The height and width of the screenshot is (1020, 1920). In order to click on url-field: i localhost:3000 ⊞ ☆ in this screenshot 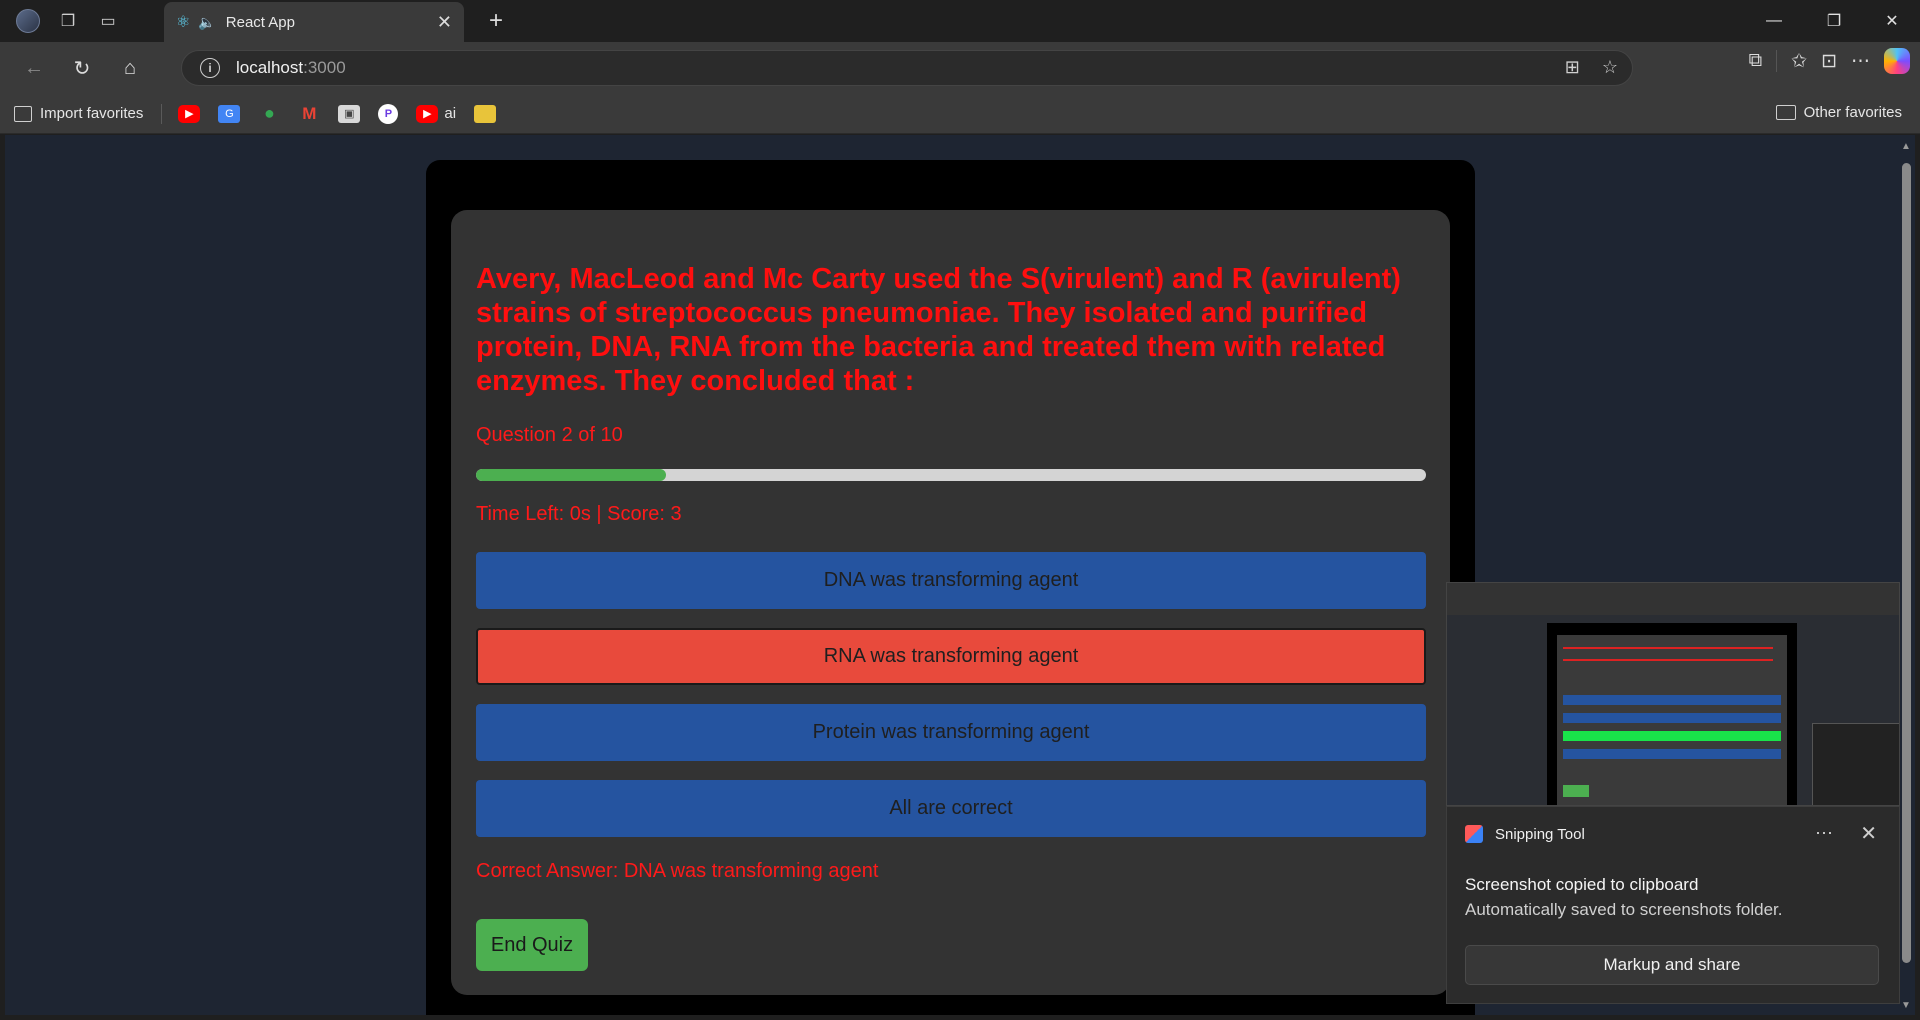, I will do `click(907, 68)`.